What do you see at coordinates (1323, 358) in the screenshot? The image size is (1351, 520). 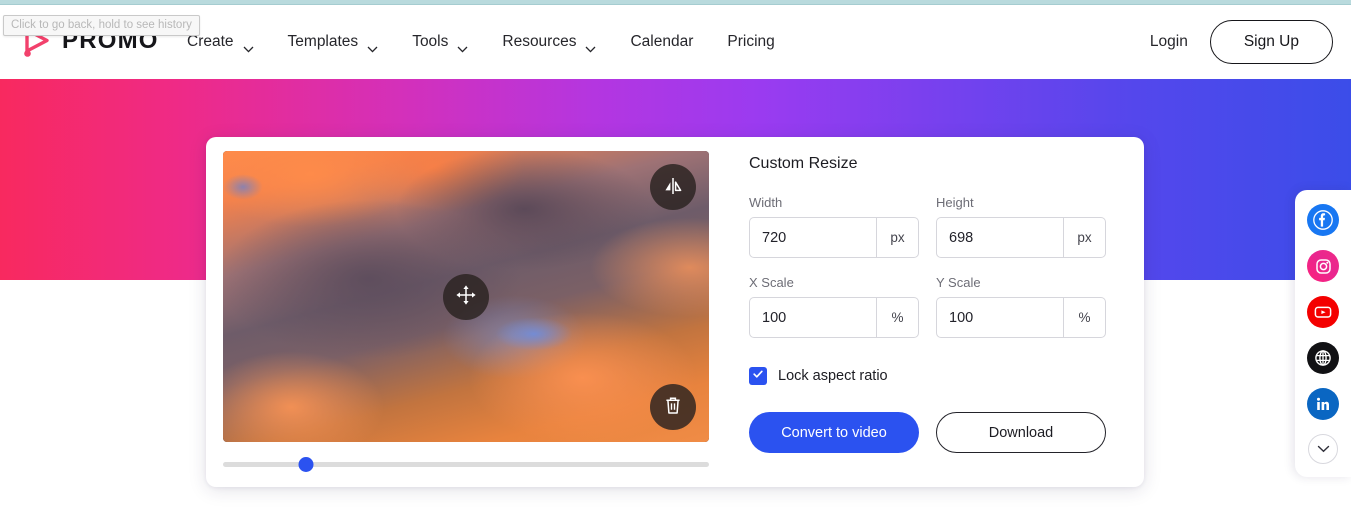 I see `globe-icon` at bounding box center [1323, 358].